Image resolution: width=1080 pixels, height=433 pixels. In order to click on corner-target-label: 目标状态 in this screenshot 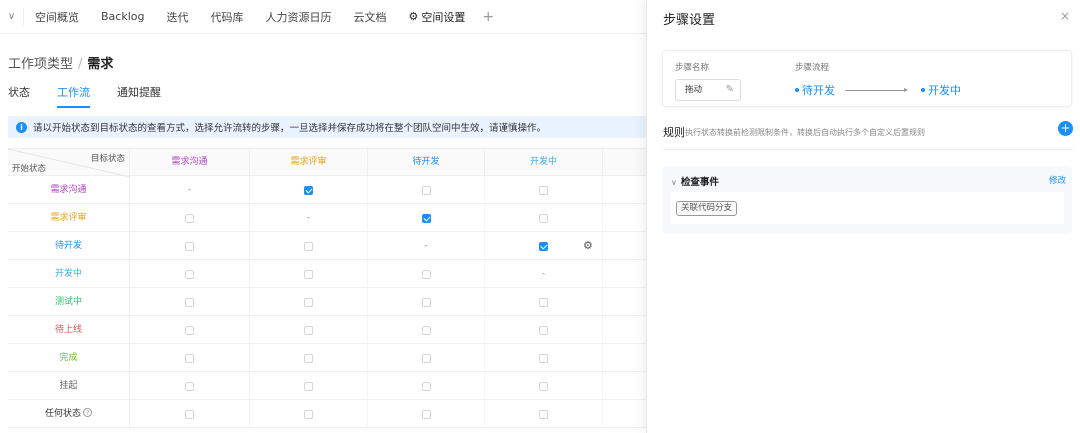, I will do `click(107, 159)`.